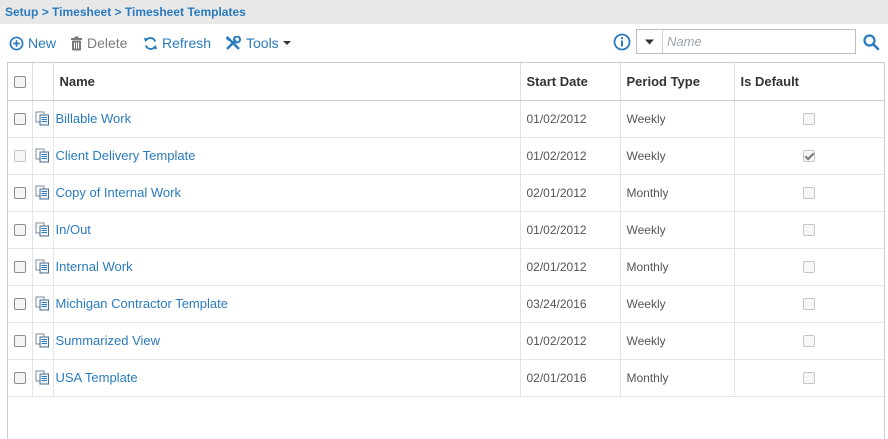 The height and width of the screenshot is (439, 888). Describe the element at coordinates (187, 43) in the screenshot. I see `refresh-button-label: Refresh` at that location.